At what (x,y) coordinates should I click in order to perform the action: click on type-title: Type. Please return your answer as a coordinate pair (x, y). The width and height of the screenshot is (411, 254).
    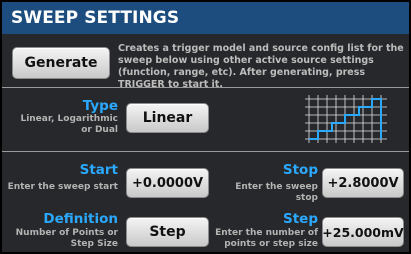
    Looking at the image, I should click on (100, 106).